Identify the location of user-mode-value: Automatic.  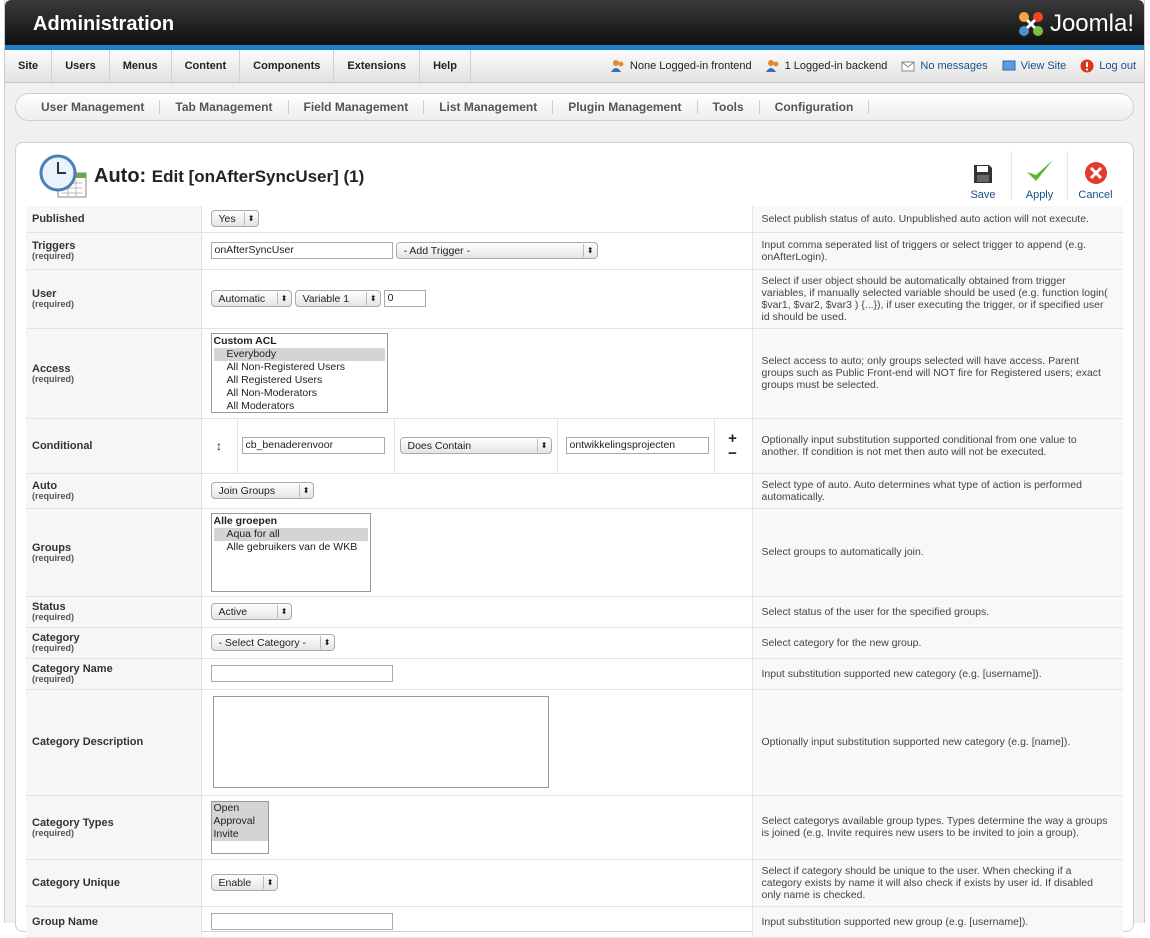
(242, 298).